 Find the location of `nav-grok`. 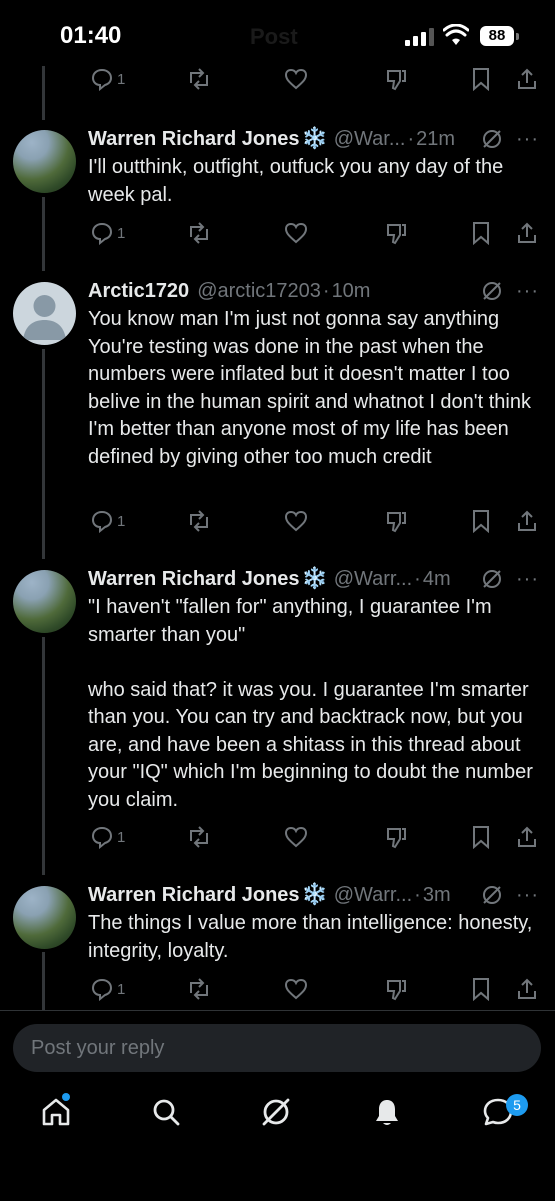

nav-grok is located at coordinates (276, 1112).